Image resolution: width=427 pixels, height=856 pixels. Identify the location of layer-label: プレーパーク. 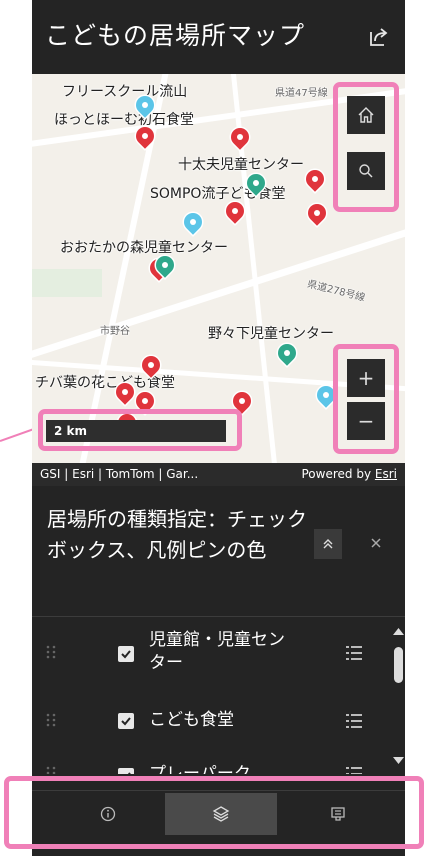
(200, 769).